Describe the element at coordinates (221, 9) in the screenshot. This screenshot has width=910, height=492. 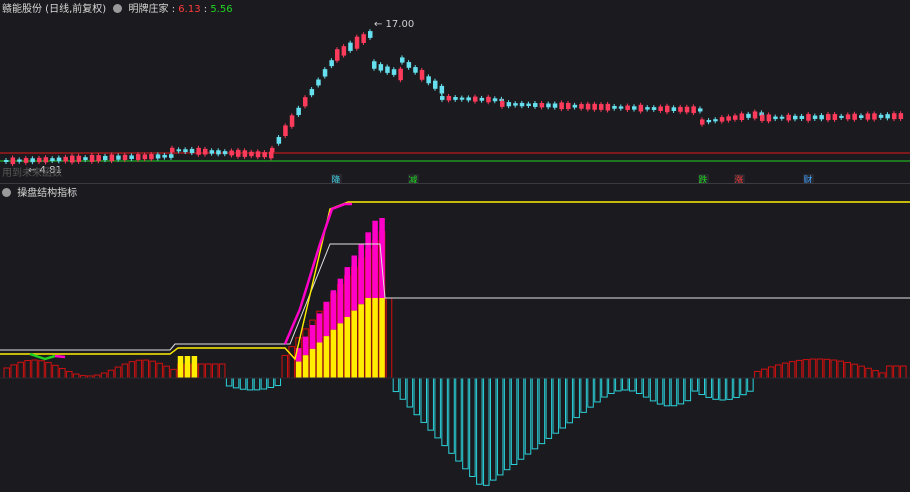
I see `indicator-value-green: 5.56` at that location.